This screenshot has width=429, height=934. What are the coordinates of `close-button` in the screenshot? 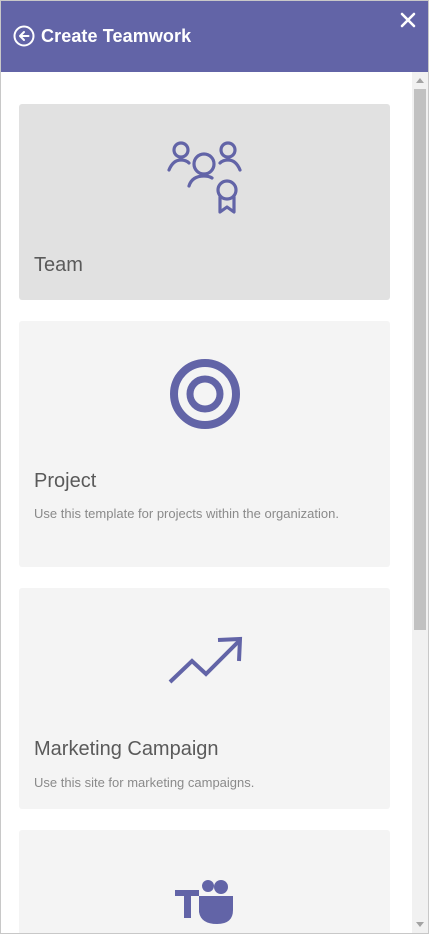 It's located at (408, 20).